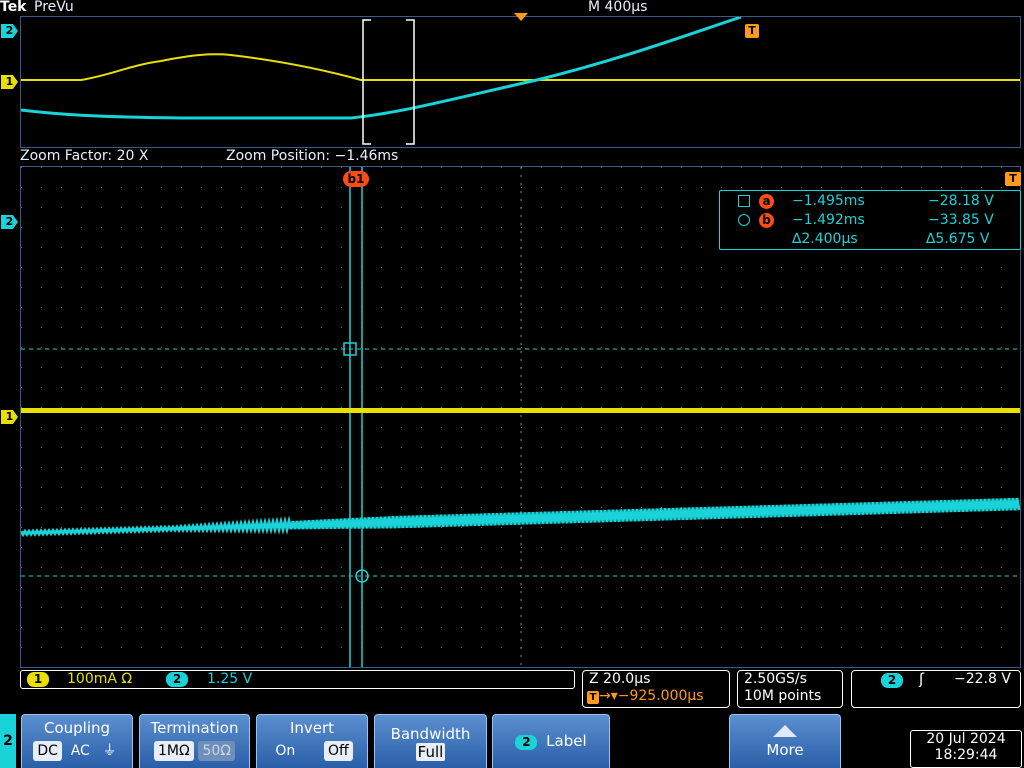  What do you see at coordinates (656, 696) in the screenshot?
I see `trigger-position-readout: T →▾−925.000µs` at bounding box center [656, 696].